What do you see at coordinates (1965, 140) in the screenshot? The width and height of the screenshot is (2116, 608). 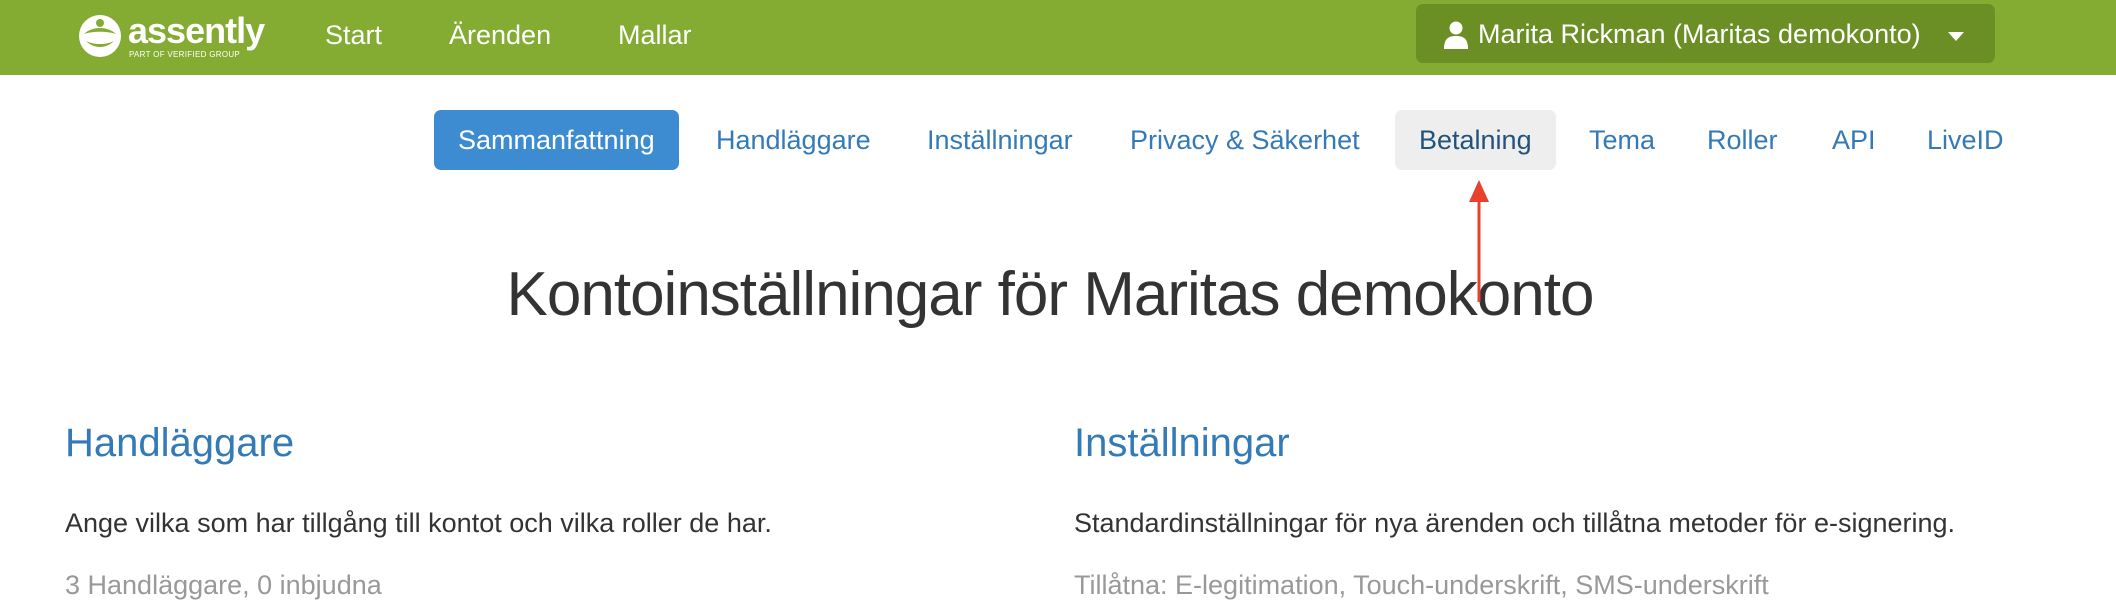 I see `tab-liveid: LiveID` at bounding box center [1965, 140].